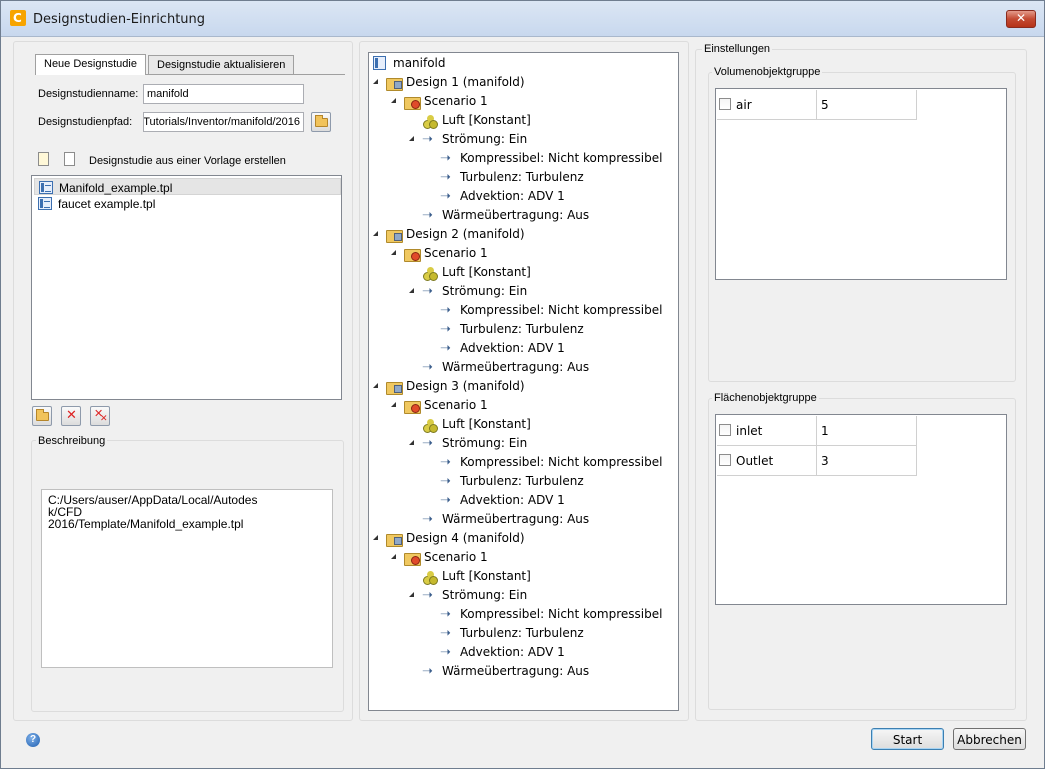 This screenshot has width=1045, height=769. Describe the element at coordinates (744, 105) in the screenshot. I see `grid-row-name: air` at that location.